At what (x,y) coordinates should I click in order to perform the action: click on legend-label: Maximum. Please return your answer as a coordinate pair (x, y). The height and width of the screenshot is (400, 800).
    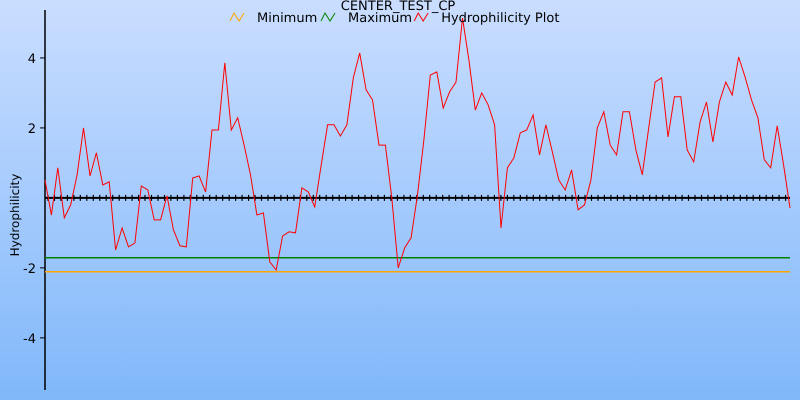
    Looking at the image, I should click on (380, 18).